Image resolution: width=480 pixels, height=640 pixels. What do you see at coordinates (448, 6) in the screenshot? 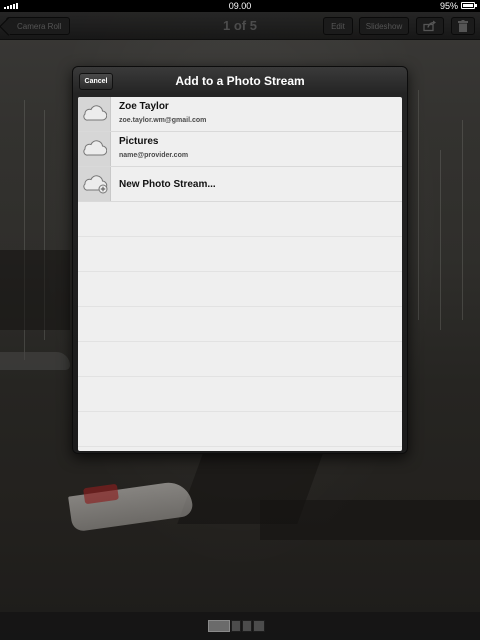
I see `battery-percentage: 95%` at bounding box center [448, 6].